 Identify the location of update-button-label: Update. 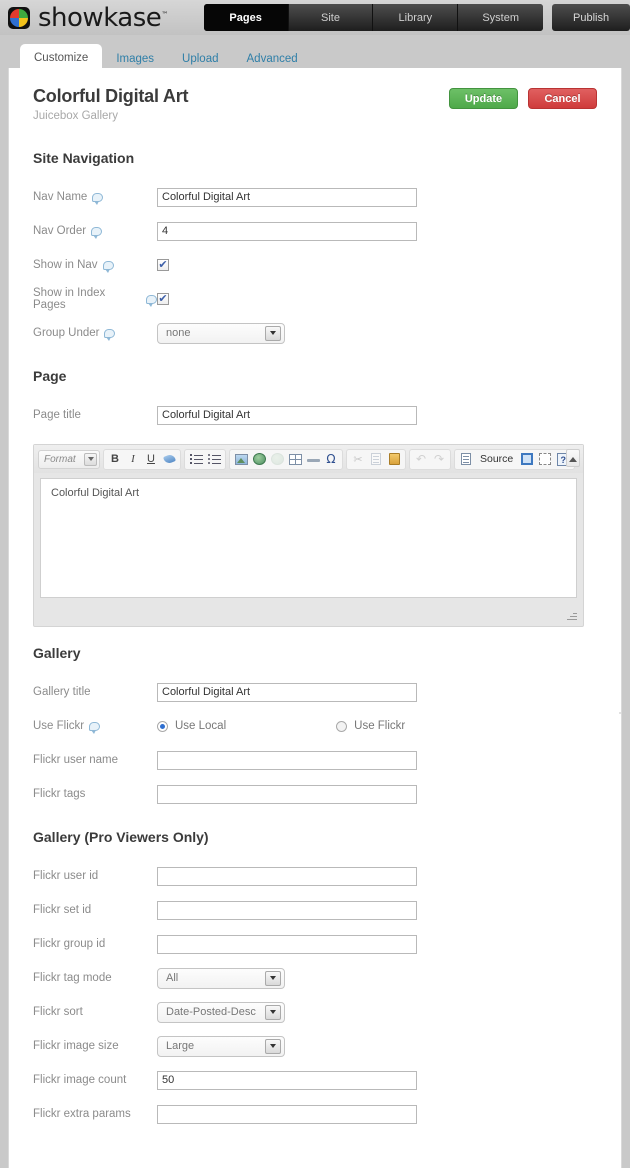
(483, 98).